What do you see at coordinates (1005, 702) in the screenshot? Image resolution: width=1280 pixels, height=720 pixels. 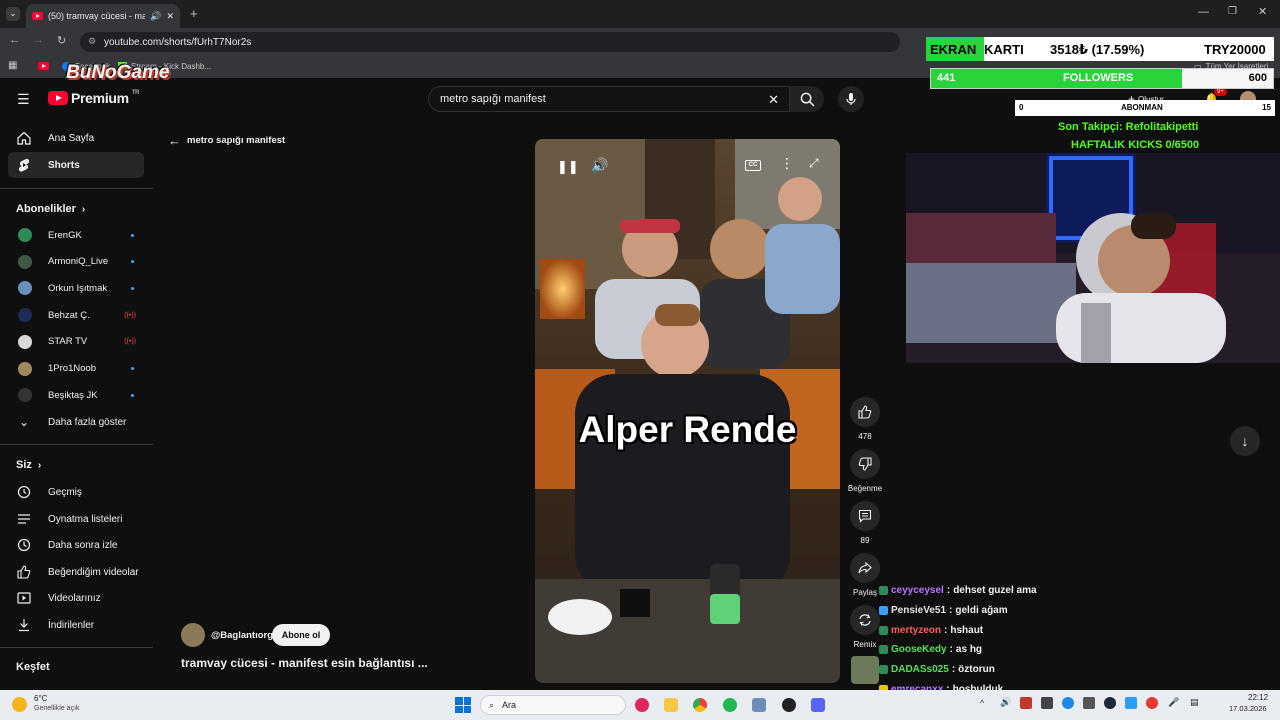 I see `volume-tray-icon: 🔊` at bounding box center [1005, 702].